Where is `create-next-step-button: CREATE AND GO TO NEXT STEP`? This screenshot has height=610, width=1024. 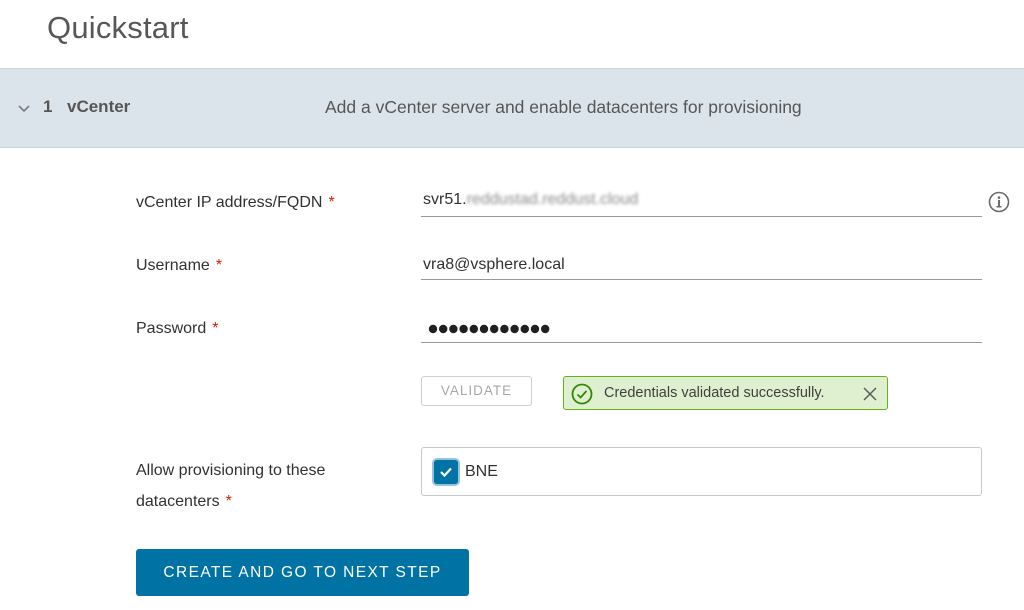
create-next-step-button: CREATE AND GO TO NEXT STEP is located at coordinates (302, 572).